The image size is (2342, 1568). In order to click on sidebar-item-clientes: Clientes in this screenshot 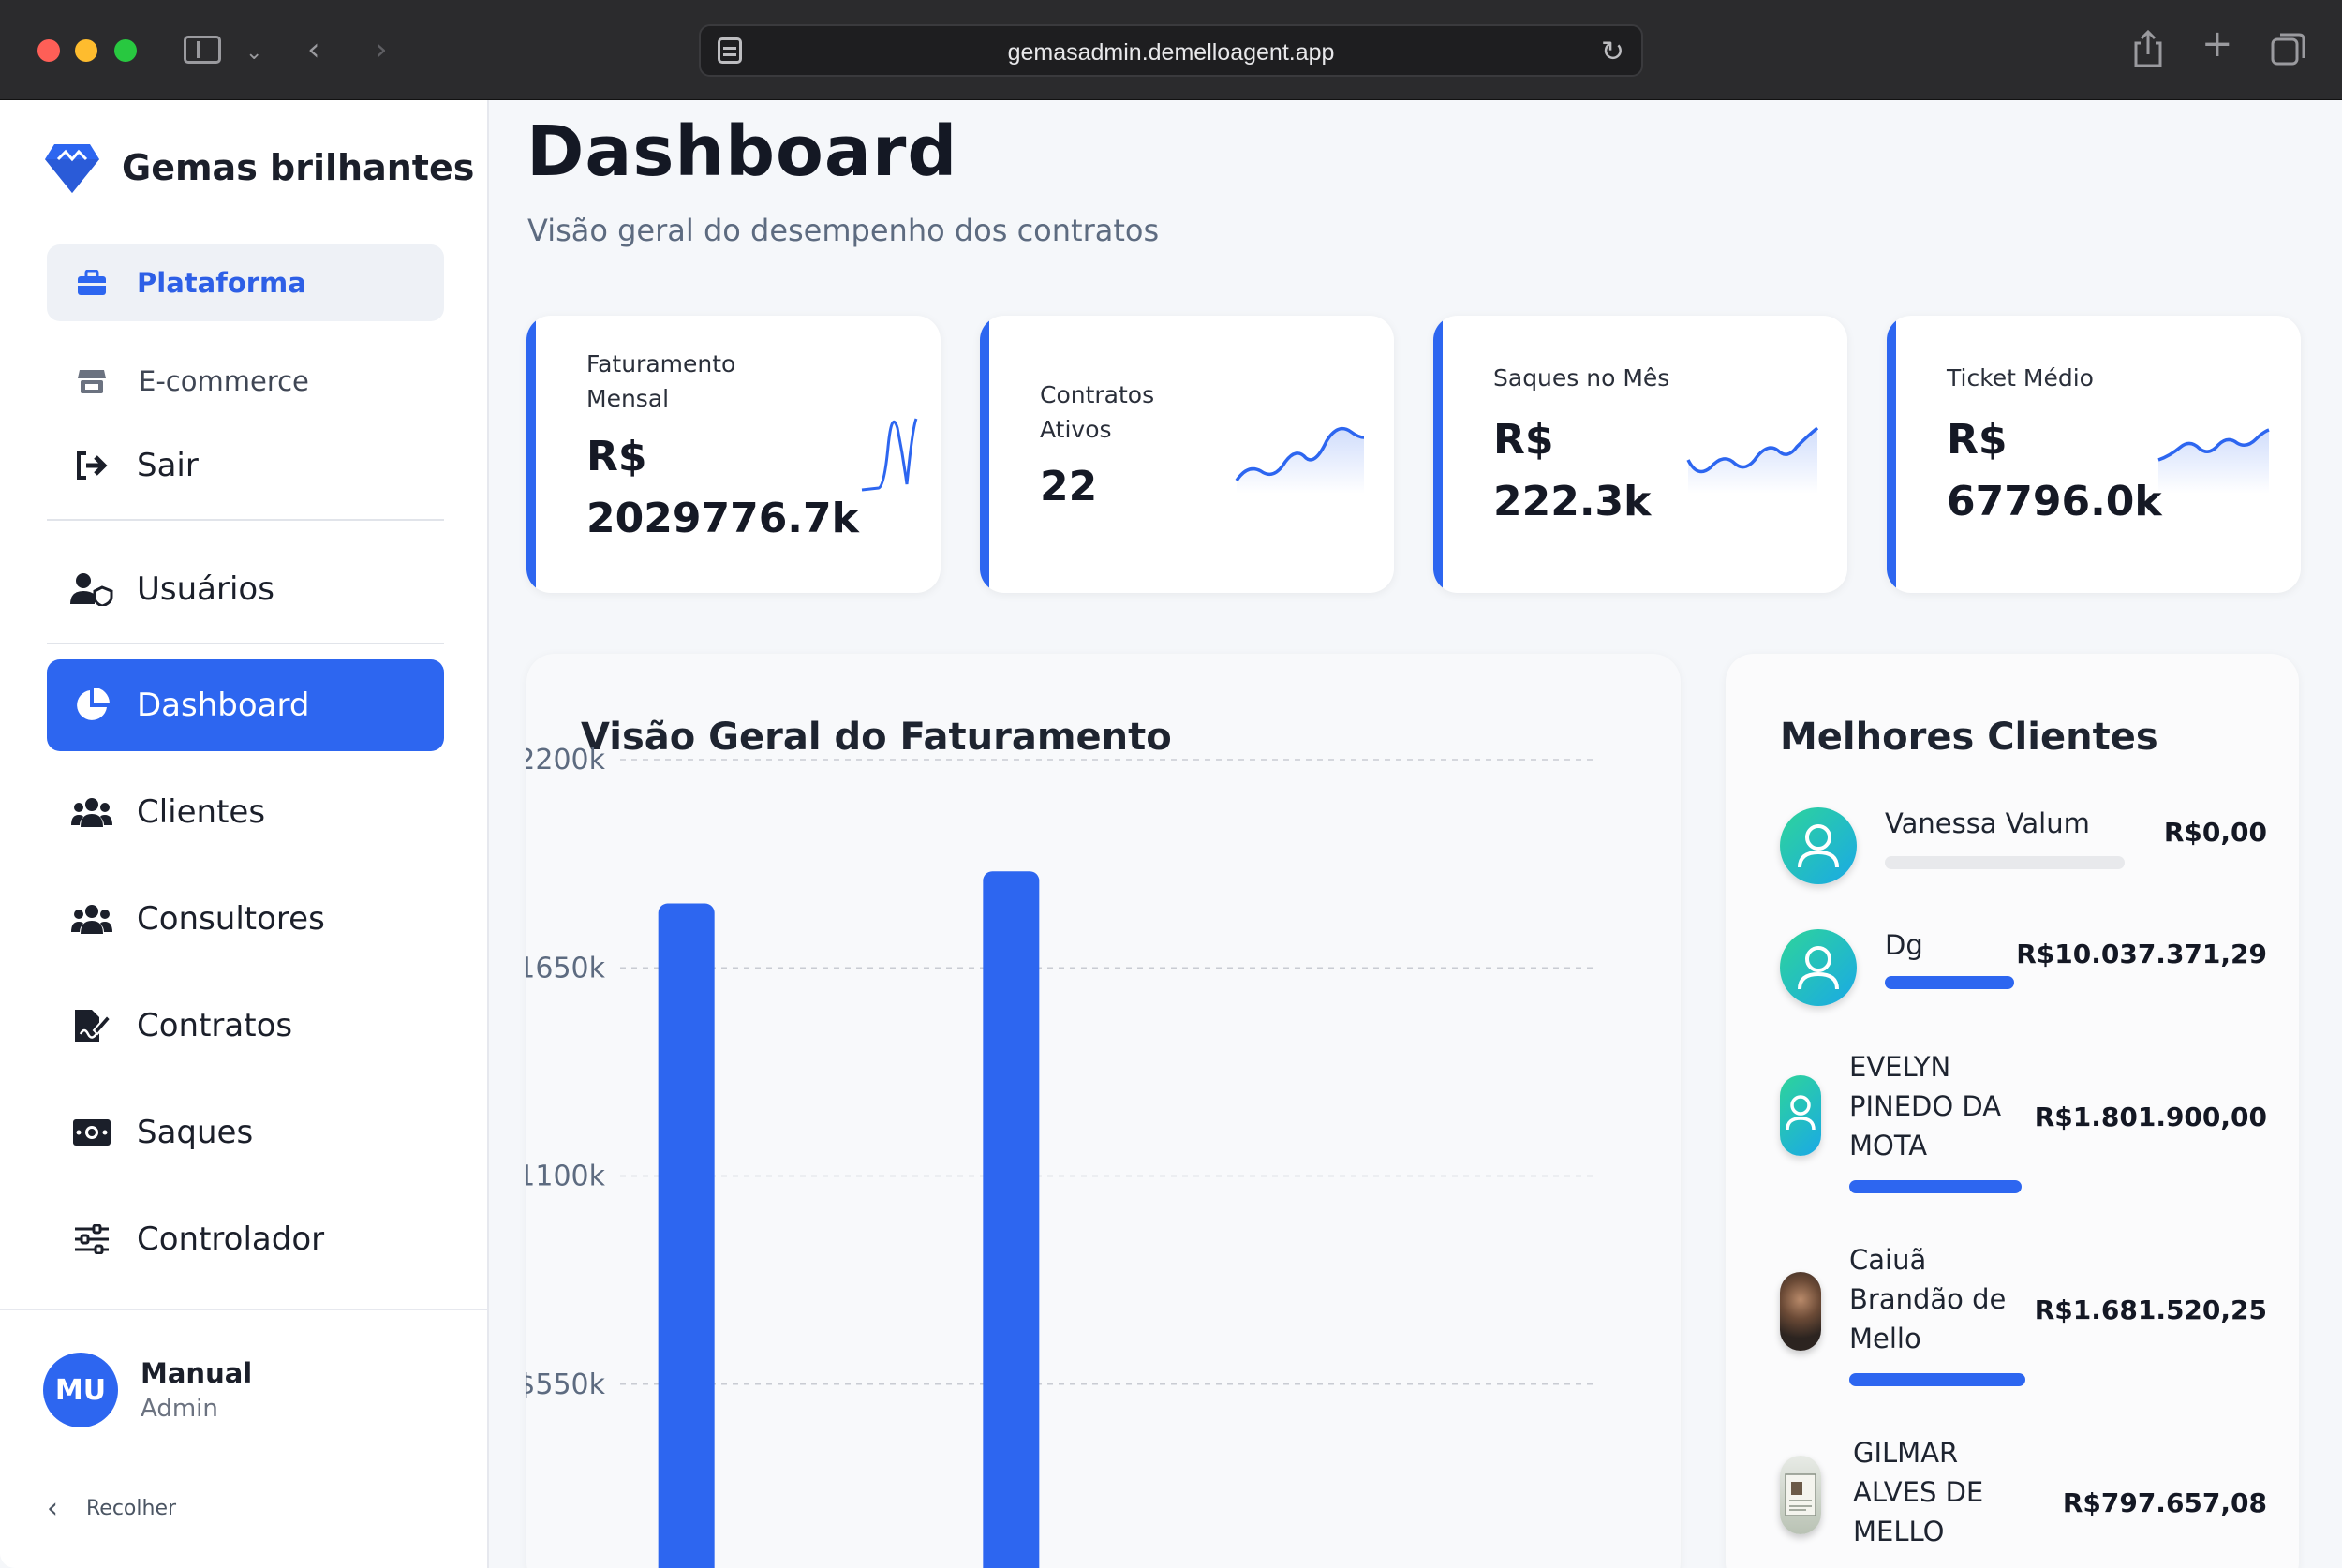, I will do `click(245, 812)`.